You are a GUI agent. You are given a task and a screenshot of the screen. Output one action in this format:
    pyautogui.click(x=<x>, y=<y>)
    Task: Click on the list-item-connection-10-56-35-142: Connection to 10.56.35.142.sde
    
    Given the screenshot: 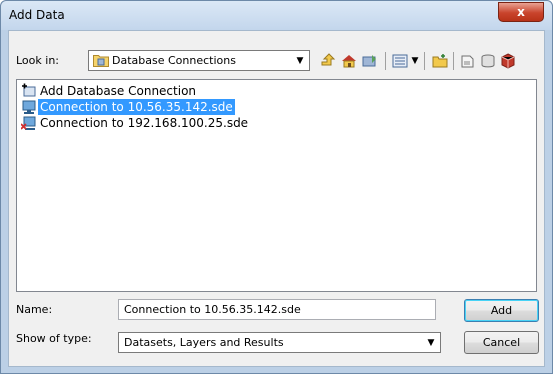 What is the action you would take?
    pyautogui.click(x=128, y=107)
    